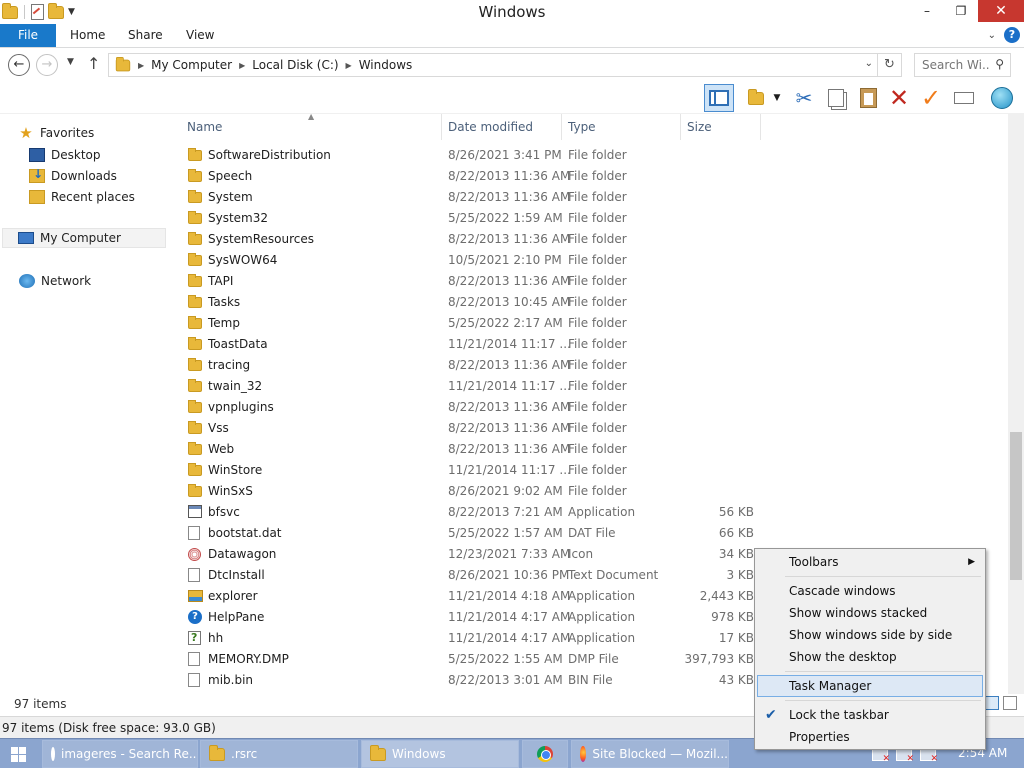 This screenshot has width=1024, height=768. Describe the element at coordinates (595, 512) in the screenshot. I see `file-row: bfsvc 8/22/2013 7:21 AM Application 56 KB` at that location.